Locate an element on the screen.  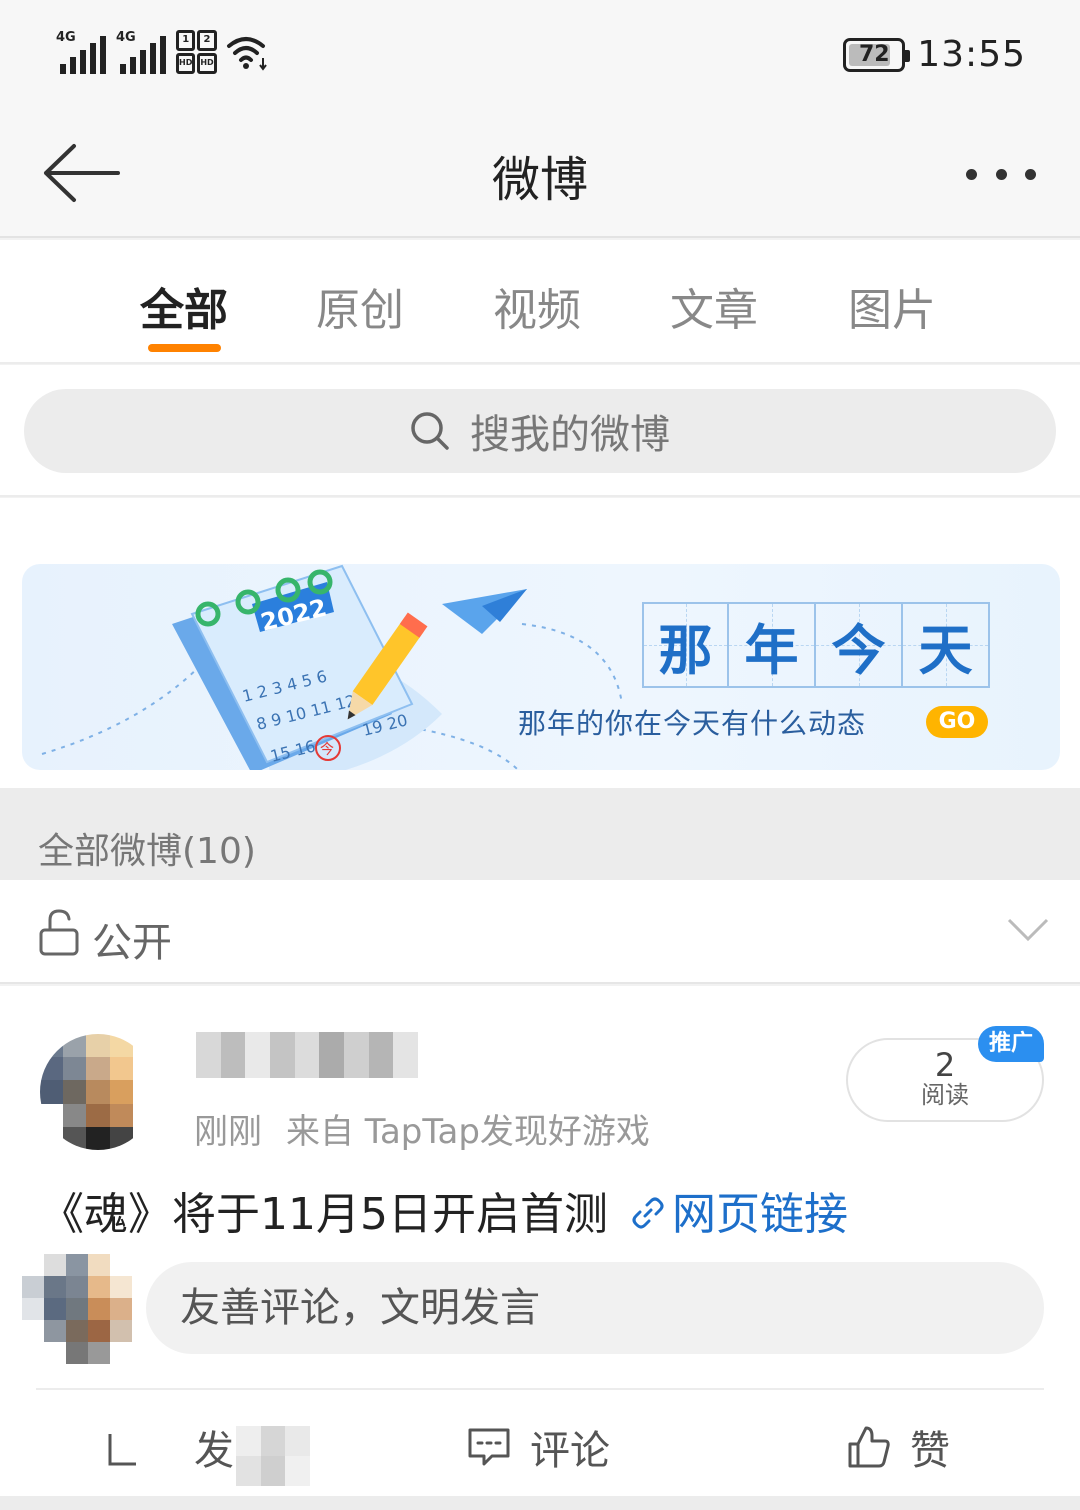
post-source: 来自 TapTap发现好游戏 is located at coordinates (468, 1132).